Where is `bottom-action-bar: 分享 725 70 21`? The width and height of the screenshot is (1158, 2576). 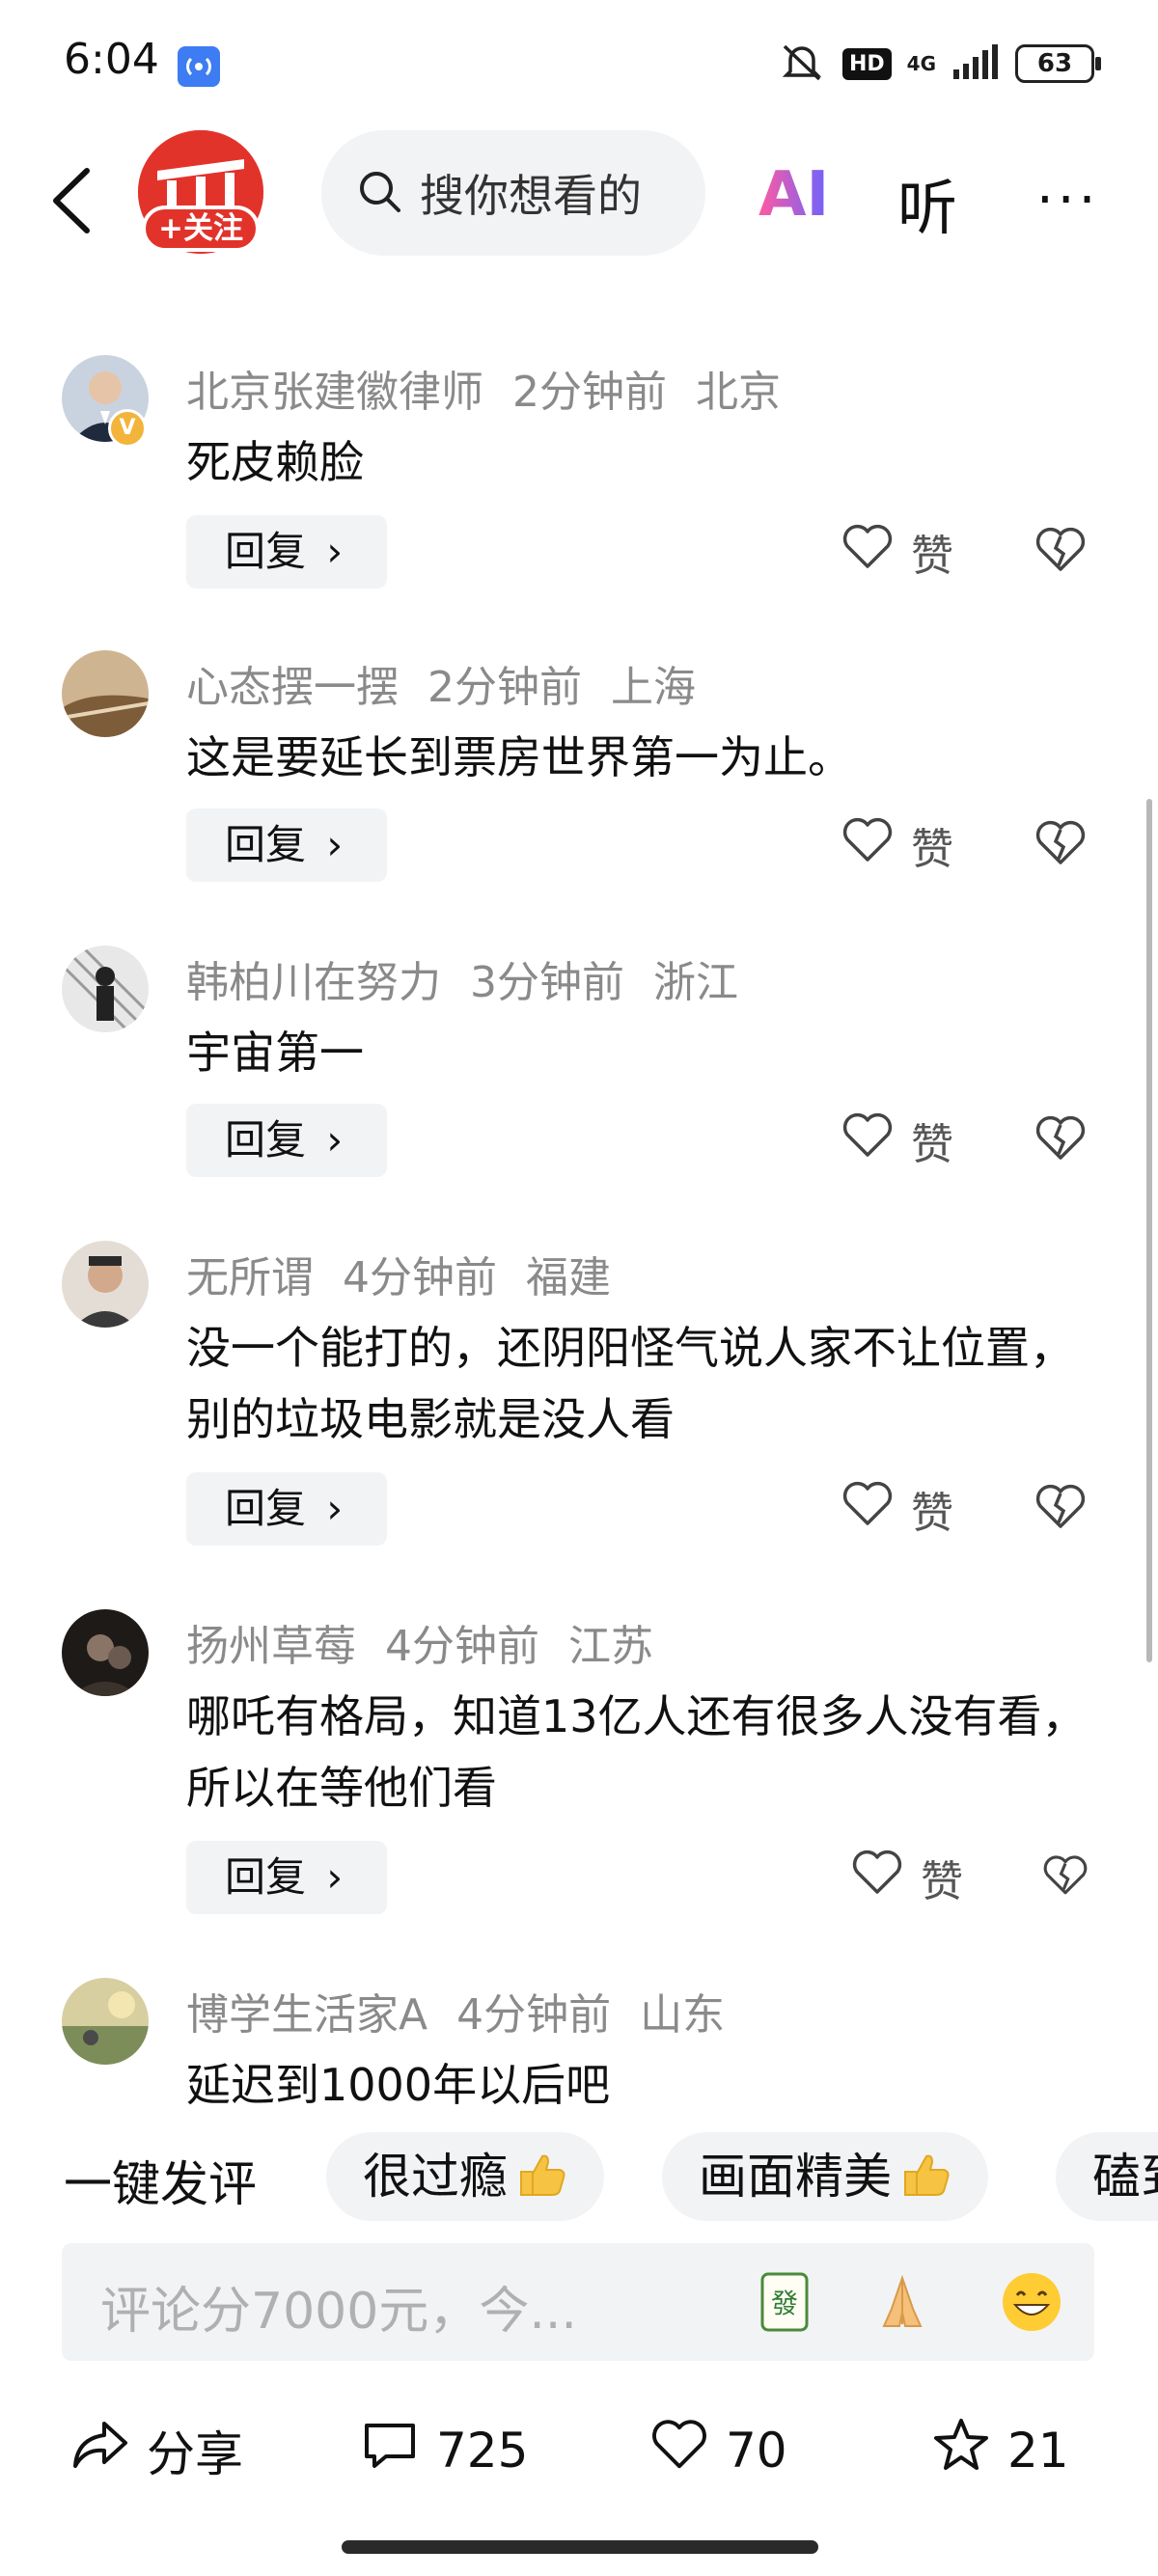
bottom-action-bar: 分享 725 70 21 is located at coordinates (579, 2460).